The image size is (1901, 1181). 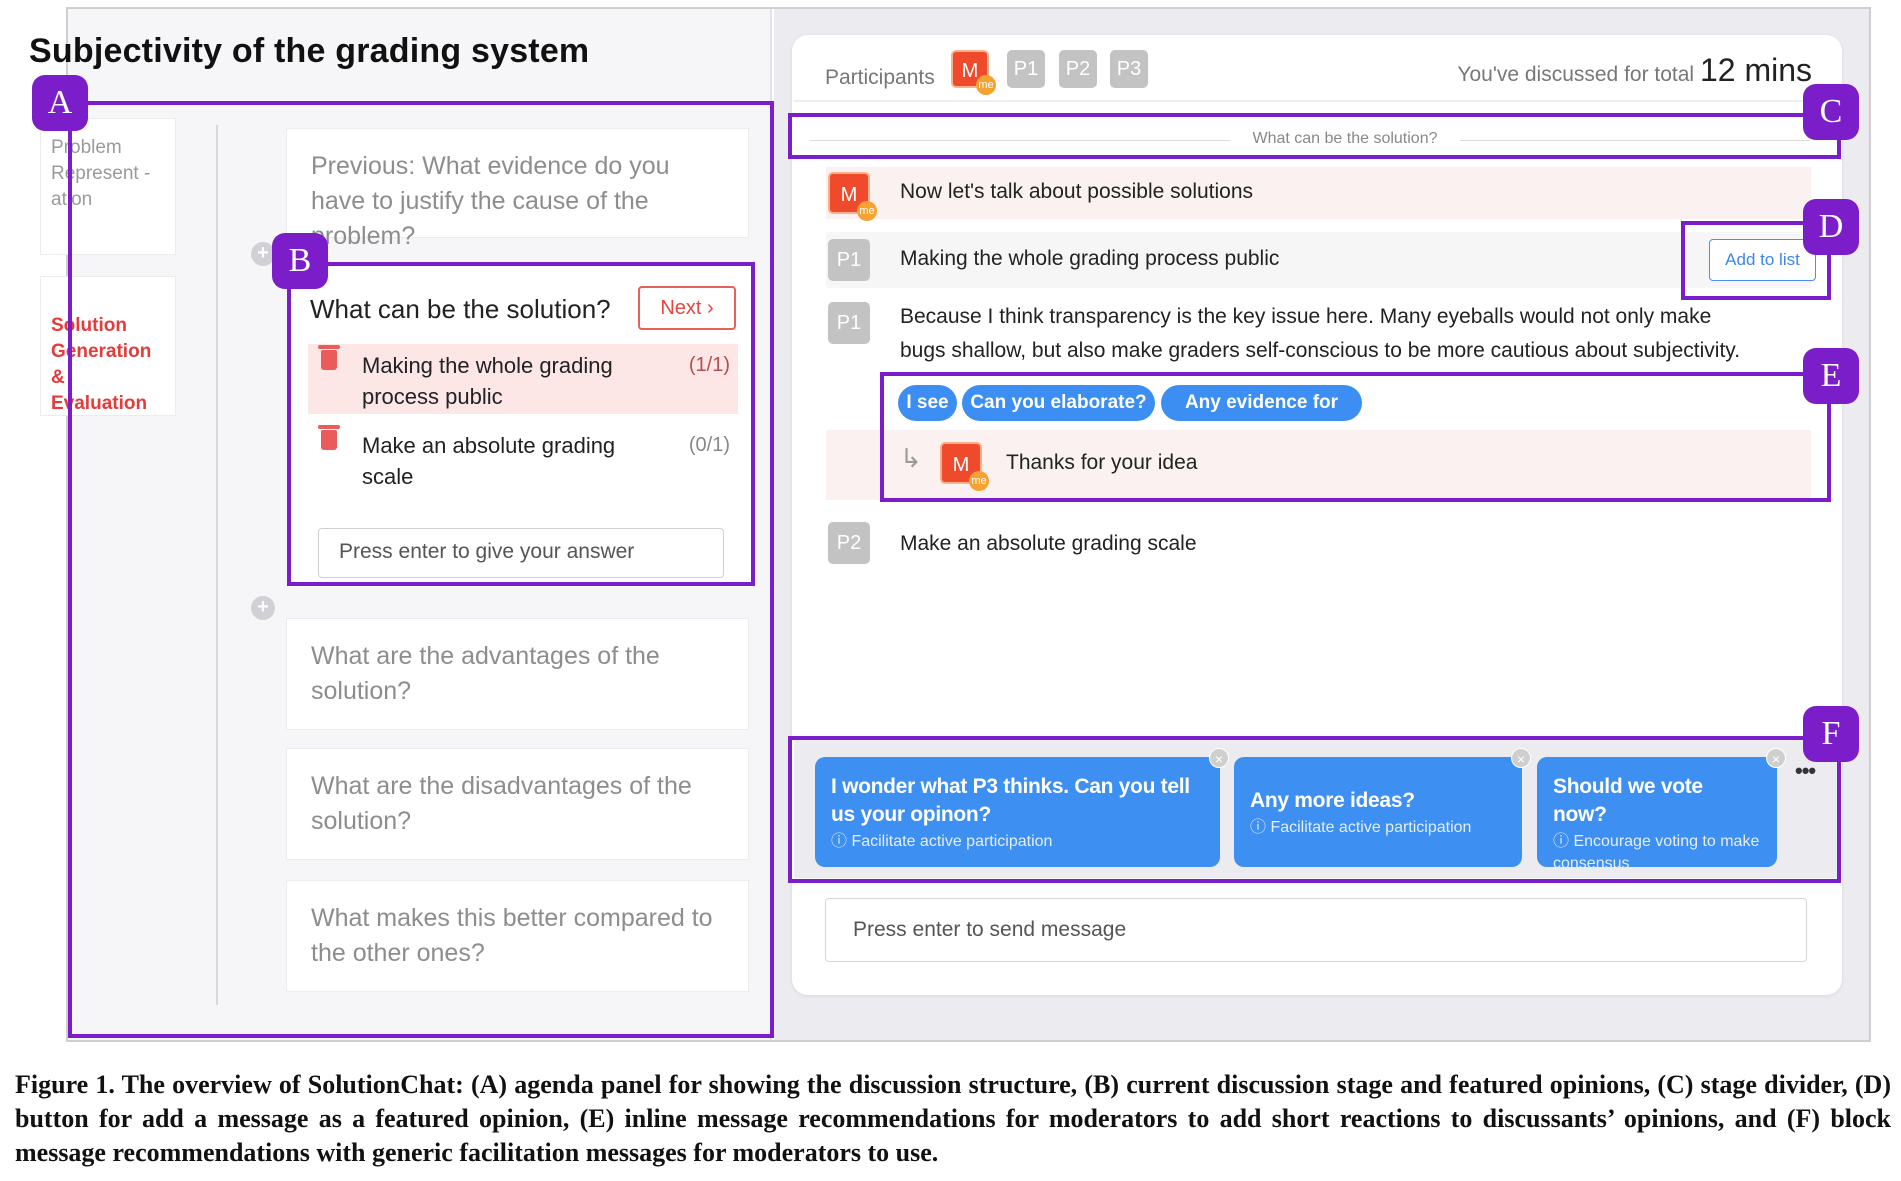 What do you see at coordinates (1755, 70) in the screenshot?
I see `timer-value: 12 mins` at bounding box center [1755, 70].